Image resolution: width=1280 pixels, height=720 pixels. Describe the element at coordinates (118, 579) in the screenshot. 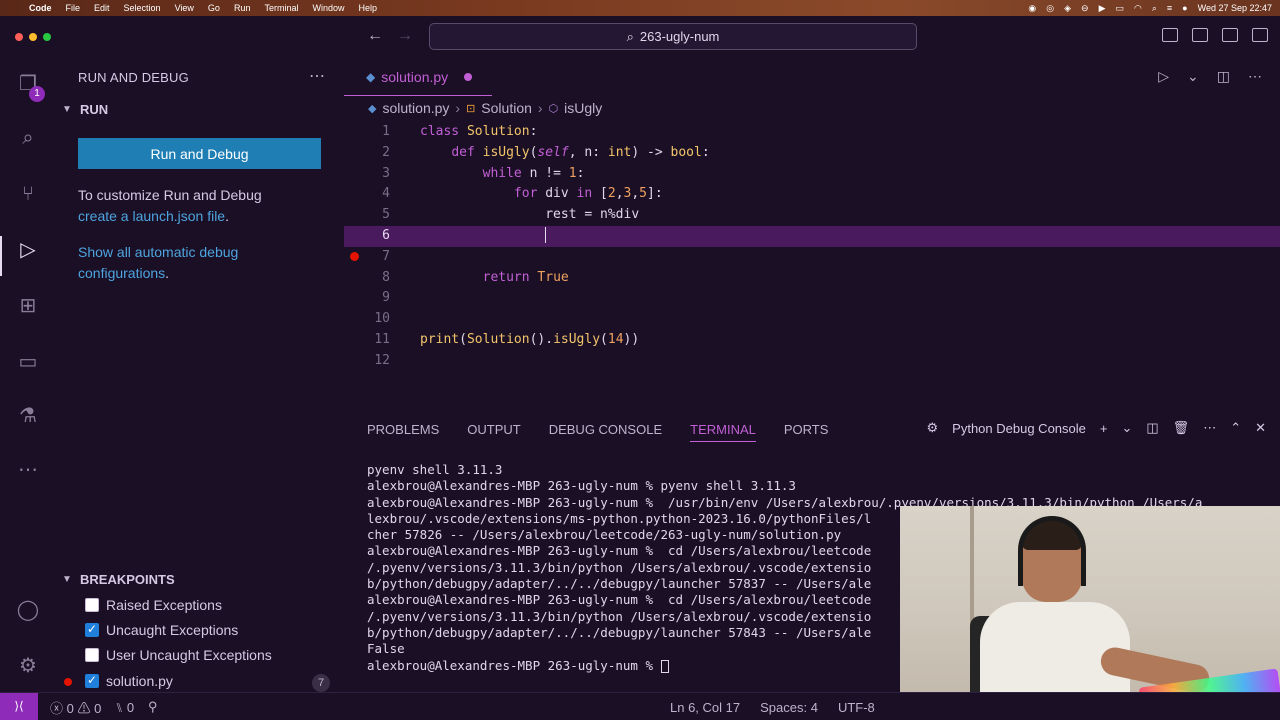

I see `breakpoints-section-header: ▼ BREAKPOINTS` at that location.